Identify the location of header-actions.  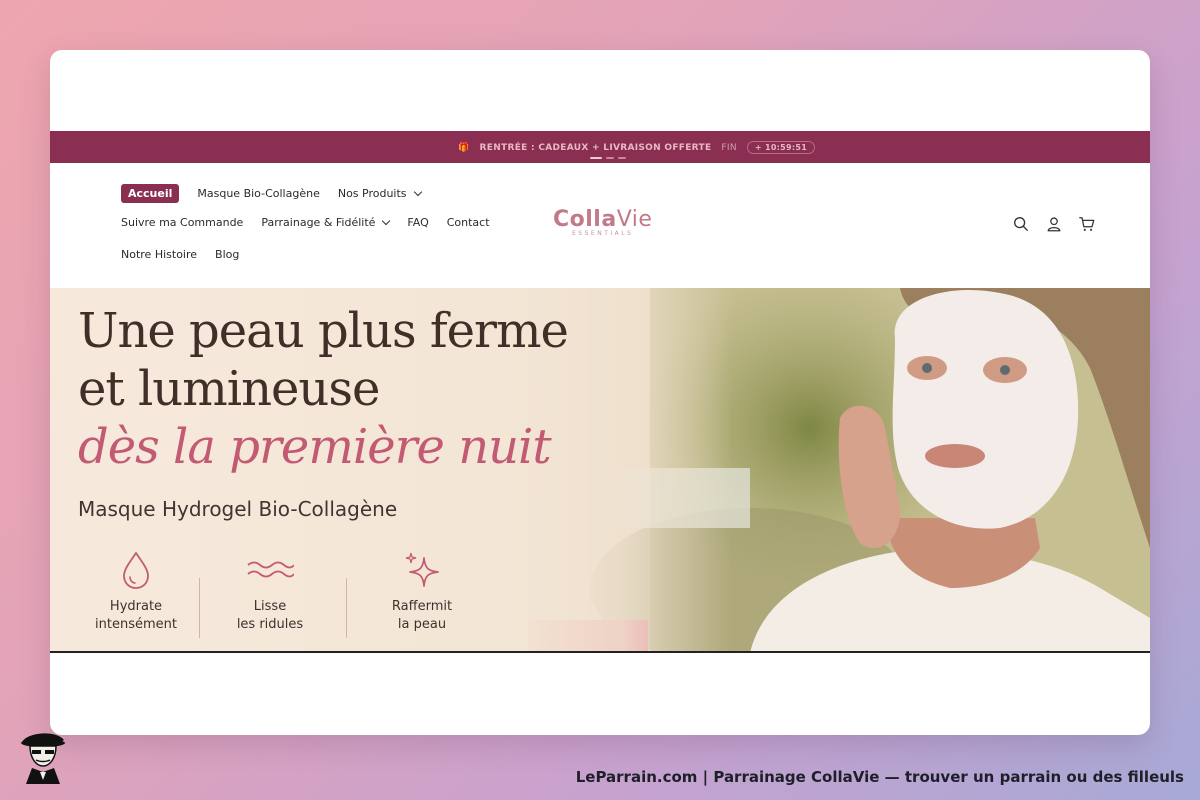
(1054, 224).